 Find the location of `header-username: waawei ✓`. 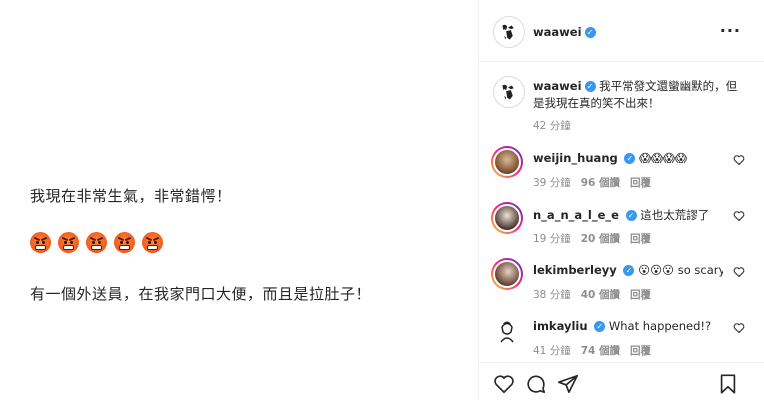

header-username: waawei ✓ is located at coordinates (564, 32).